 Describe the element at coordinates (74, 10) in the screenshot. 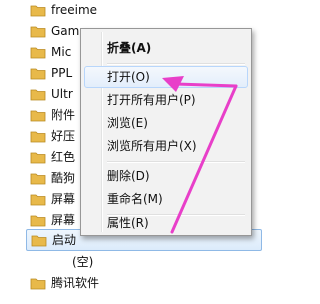

I see `folder-label: freeime` at that location.